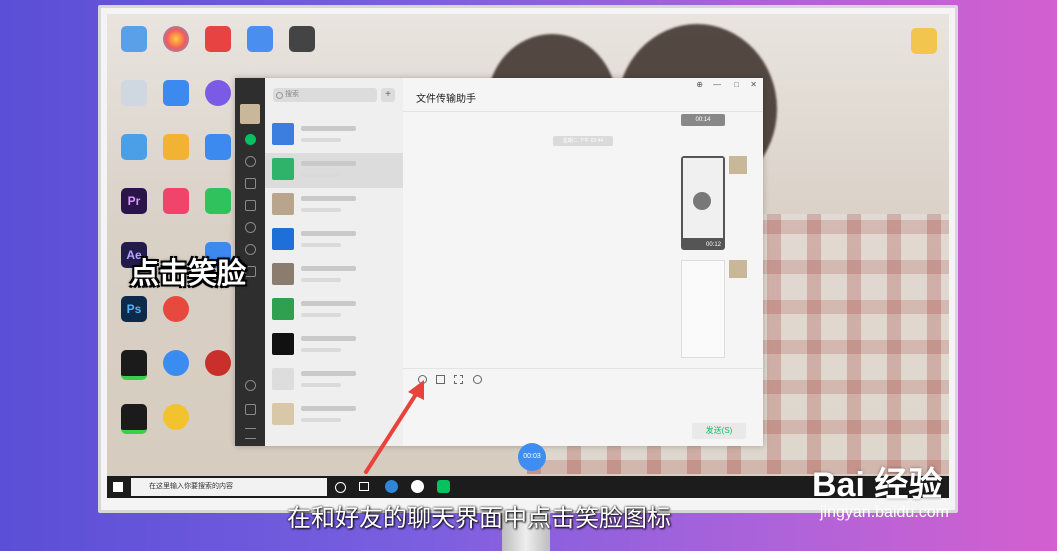 Image resolution: width=1057 pixels, height=551 pixels. Describe the element at coordinates (417, 486) in the screenshot. I see `browser-icon` at that location.